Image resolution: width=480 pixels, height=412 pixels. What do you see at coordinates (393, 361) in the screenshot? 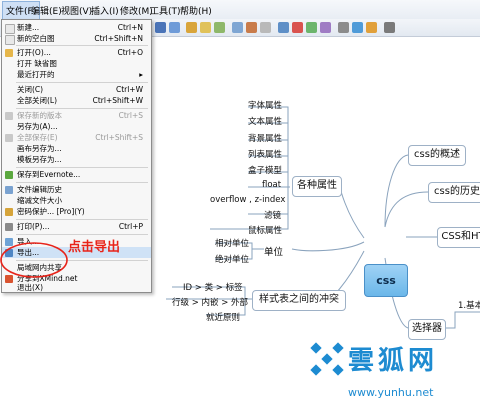
I see `watermark-text: 雲狐网` at bounding box center [393, 361].